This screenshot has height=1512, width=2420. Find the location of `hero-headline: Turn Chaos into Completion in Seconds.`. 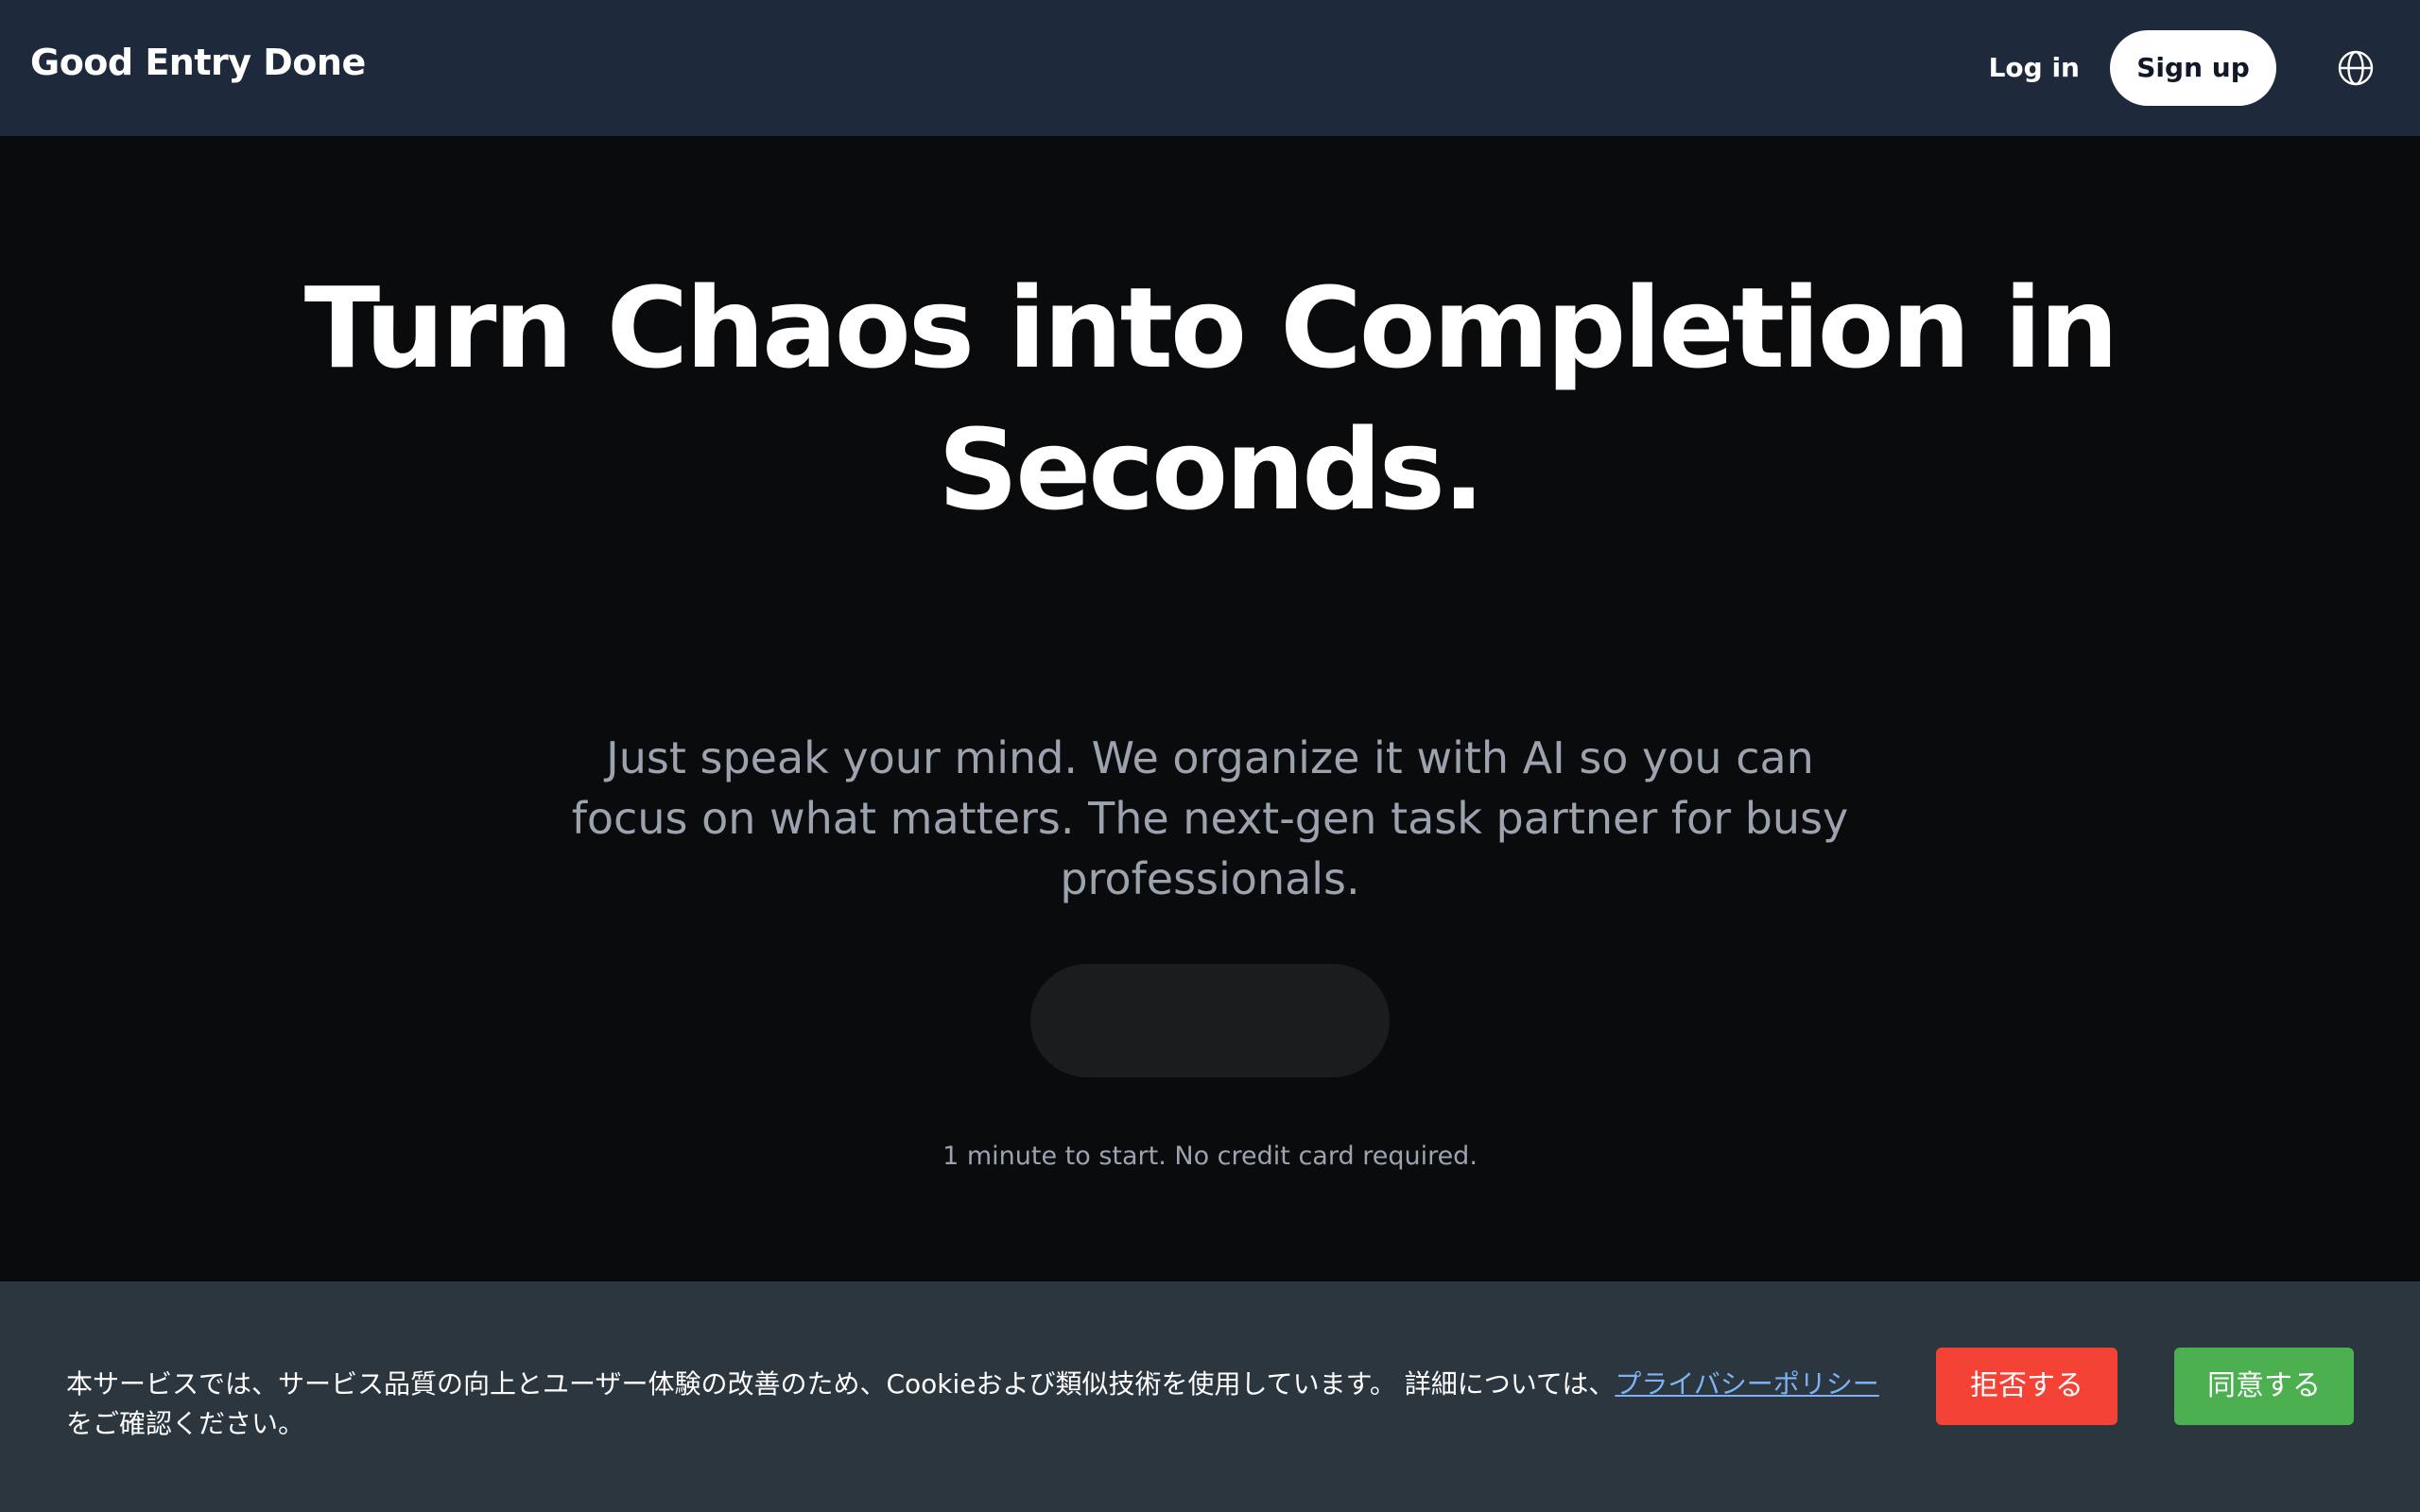

hero-headline: Turn Chaos into Completion in Seconds. is located at coordinates (1210, 399).